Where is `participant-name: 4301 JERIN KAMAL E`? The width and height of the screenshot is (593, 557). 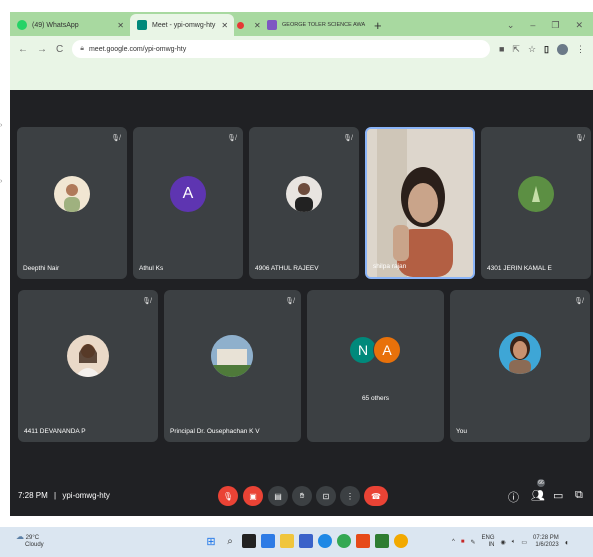 participant-name: 4301 JERIN KAMAL E is located at coordinates (519, 268).